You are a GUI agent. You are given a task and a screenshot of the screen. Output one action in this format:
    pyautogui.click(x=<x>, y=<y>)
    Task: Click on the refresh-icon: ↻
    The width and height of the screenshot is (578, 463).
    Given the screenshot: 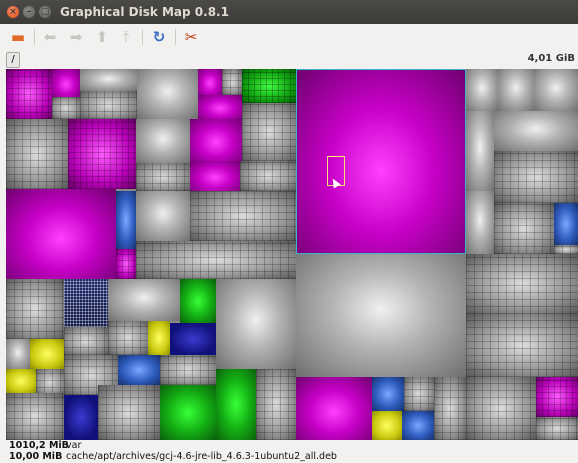 What is the action you would take?
    pyautogui.click(x=159, y=37)
    